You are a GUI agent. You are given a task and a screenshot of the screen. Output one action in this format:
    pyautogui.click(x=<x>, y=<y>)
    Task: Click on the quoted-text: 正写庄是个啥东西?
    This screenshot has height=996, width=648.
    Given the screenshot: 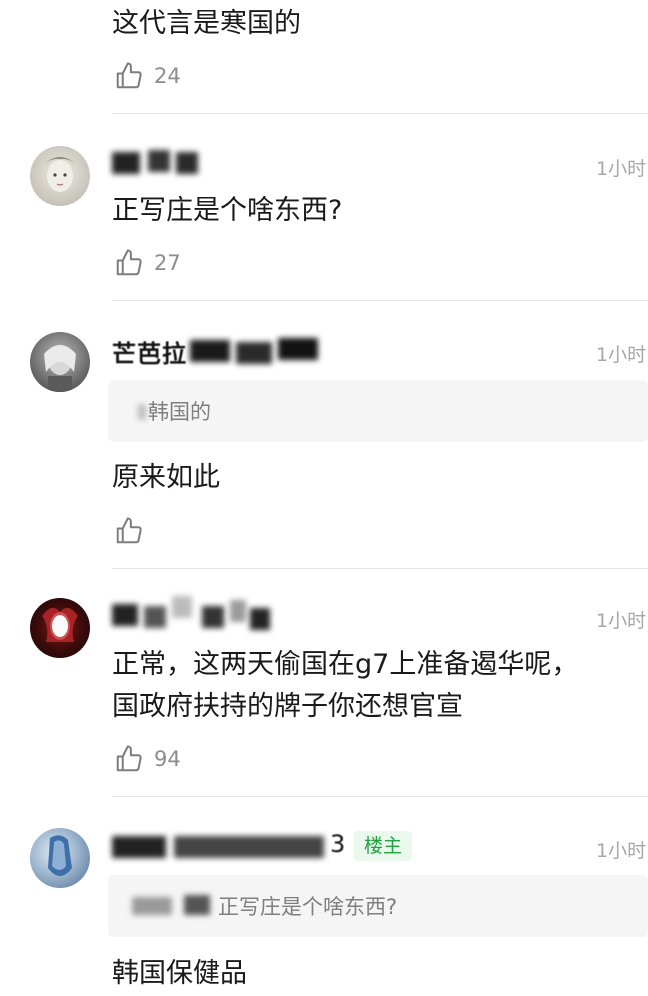 What is the action you would take?
    pyautogui.click(x=308, y=907)
    